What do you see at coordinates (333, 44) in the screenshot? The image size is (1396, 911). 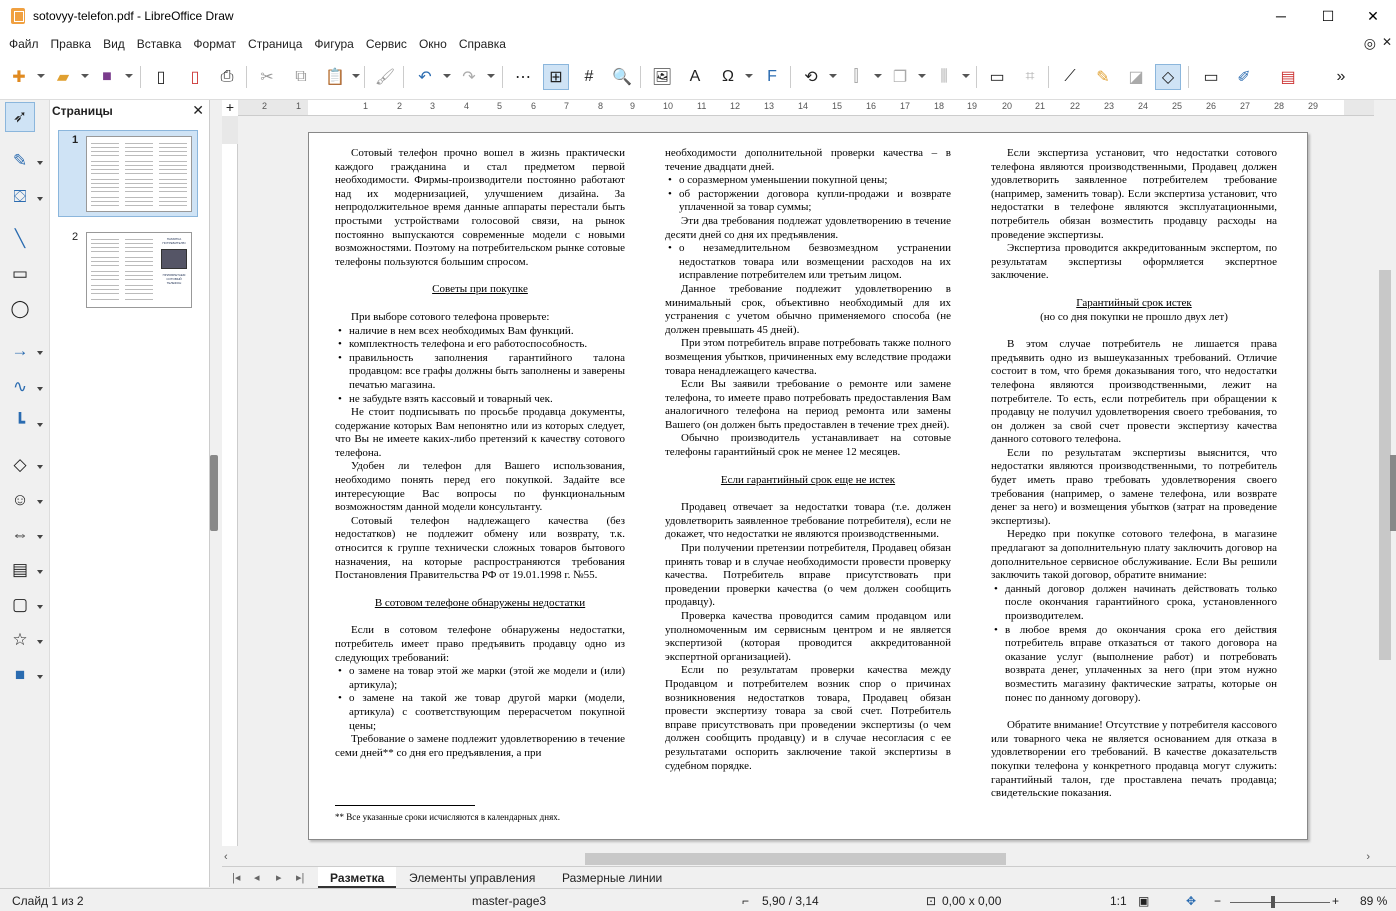 I see `menu-shape: Фигура` at bounding box center [333, 44].